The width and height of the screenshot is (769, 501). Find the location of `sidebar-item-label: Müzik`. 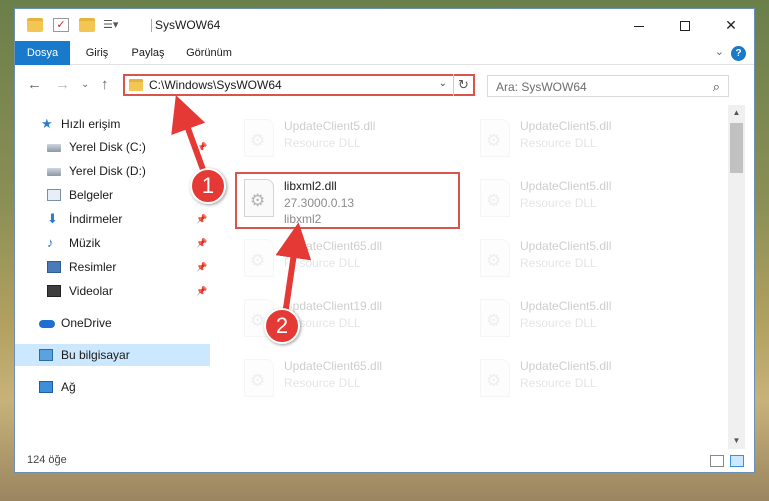

sidebar-item-label: Müzik is located at coordinates (85, 243).